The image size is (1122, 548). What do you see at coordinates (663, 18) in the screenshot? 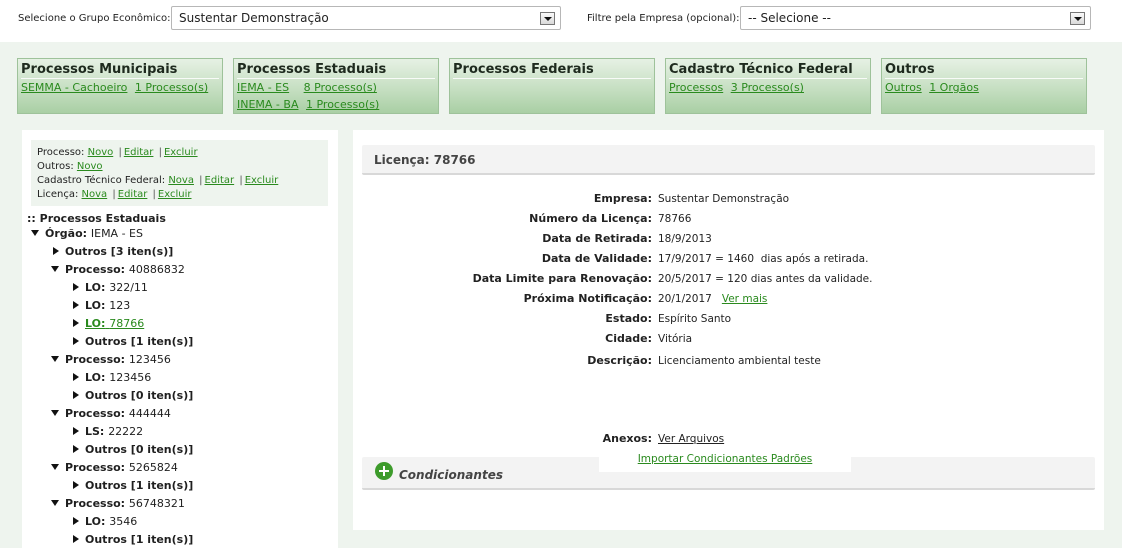
I see `company-label: Filtre pela Empresa (opcional):` at bounding box center [663, 18].